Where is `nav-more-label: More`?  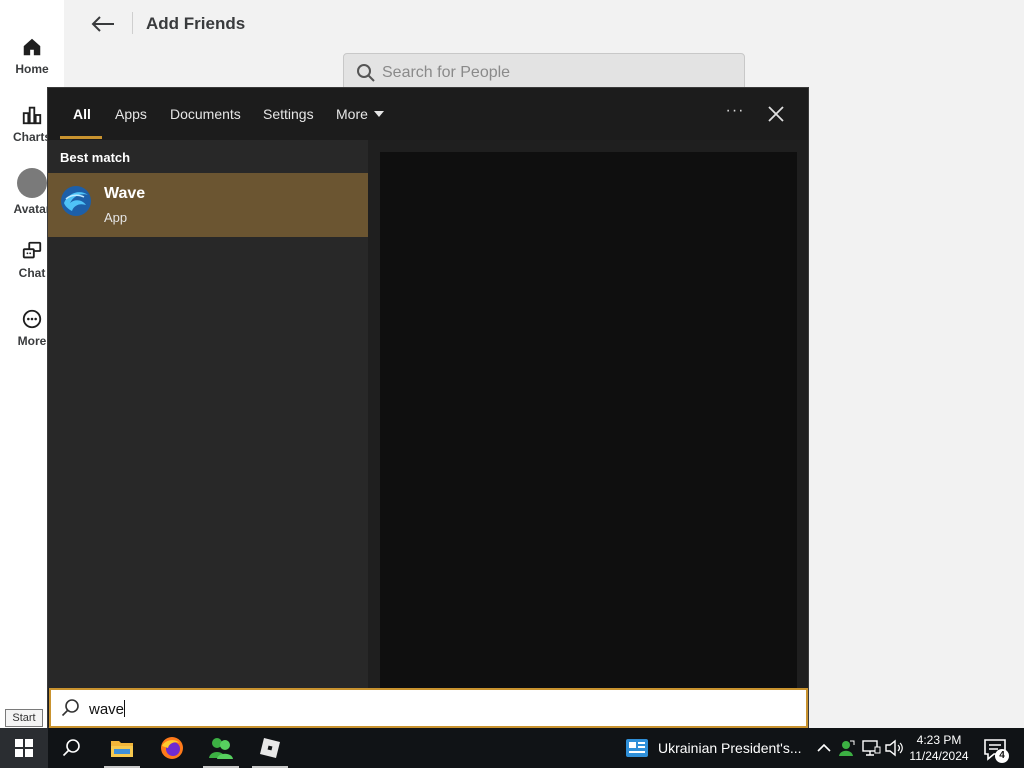
nav-more-label: More is located at coordinates (32, 341).